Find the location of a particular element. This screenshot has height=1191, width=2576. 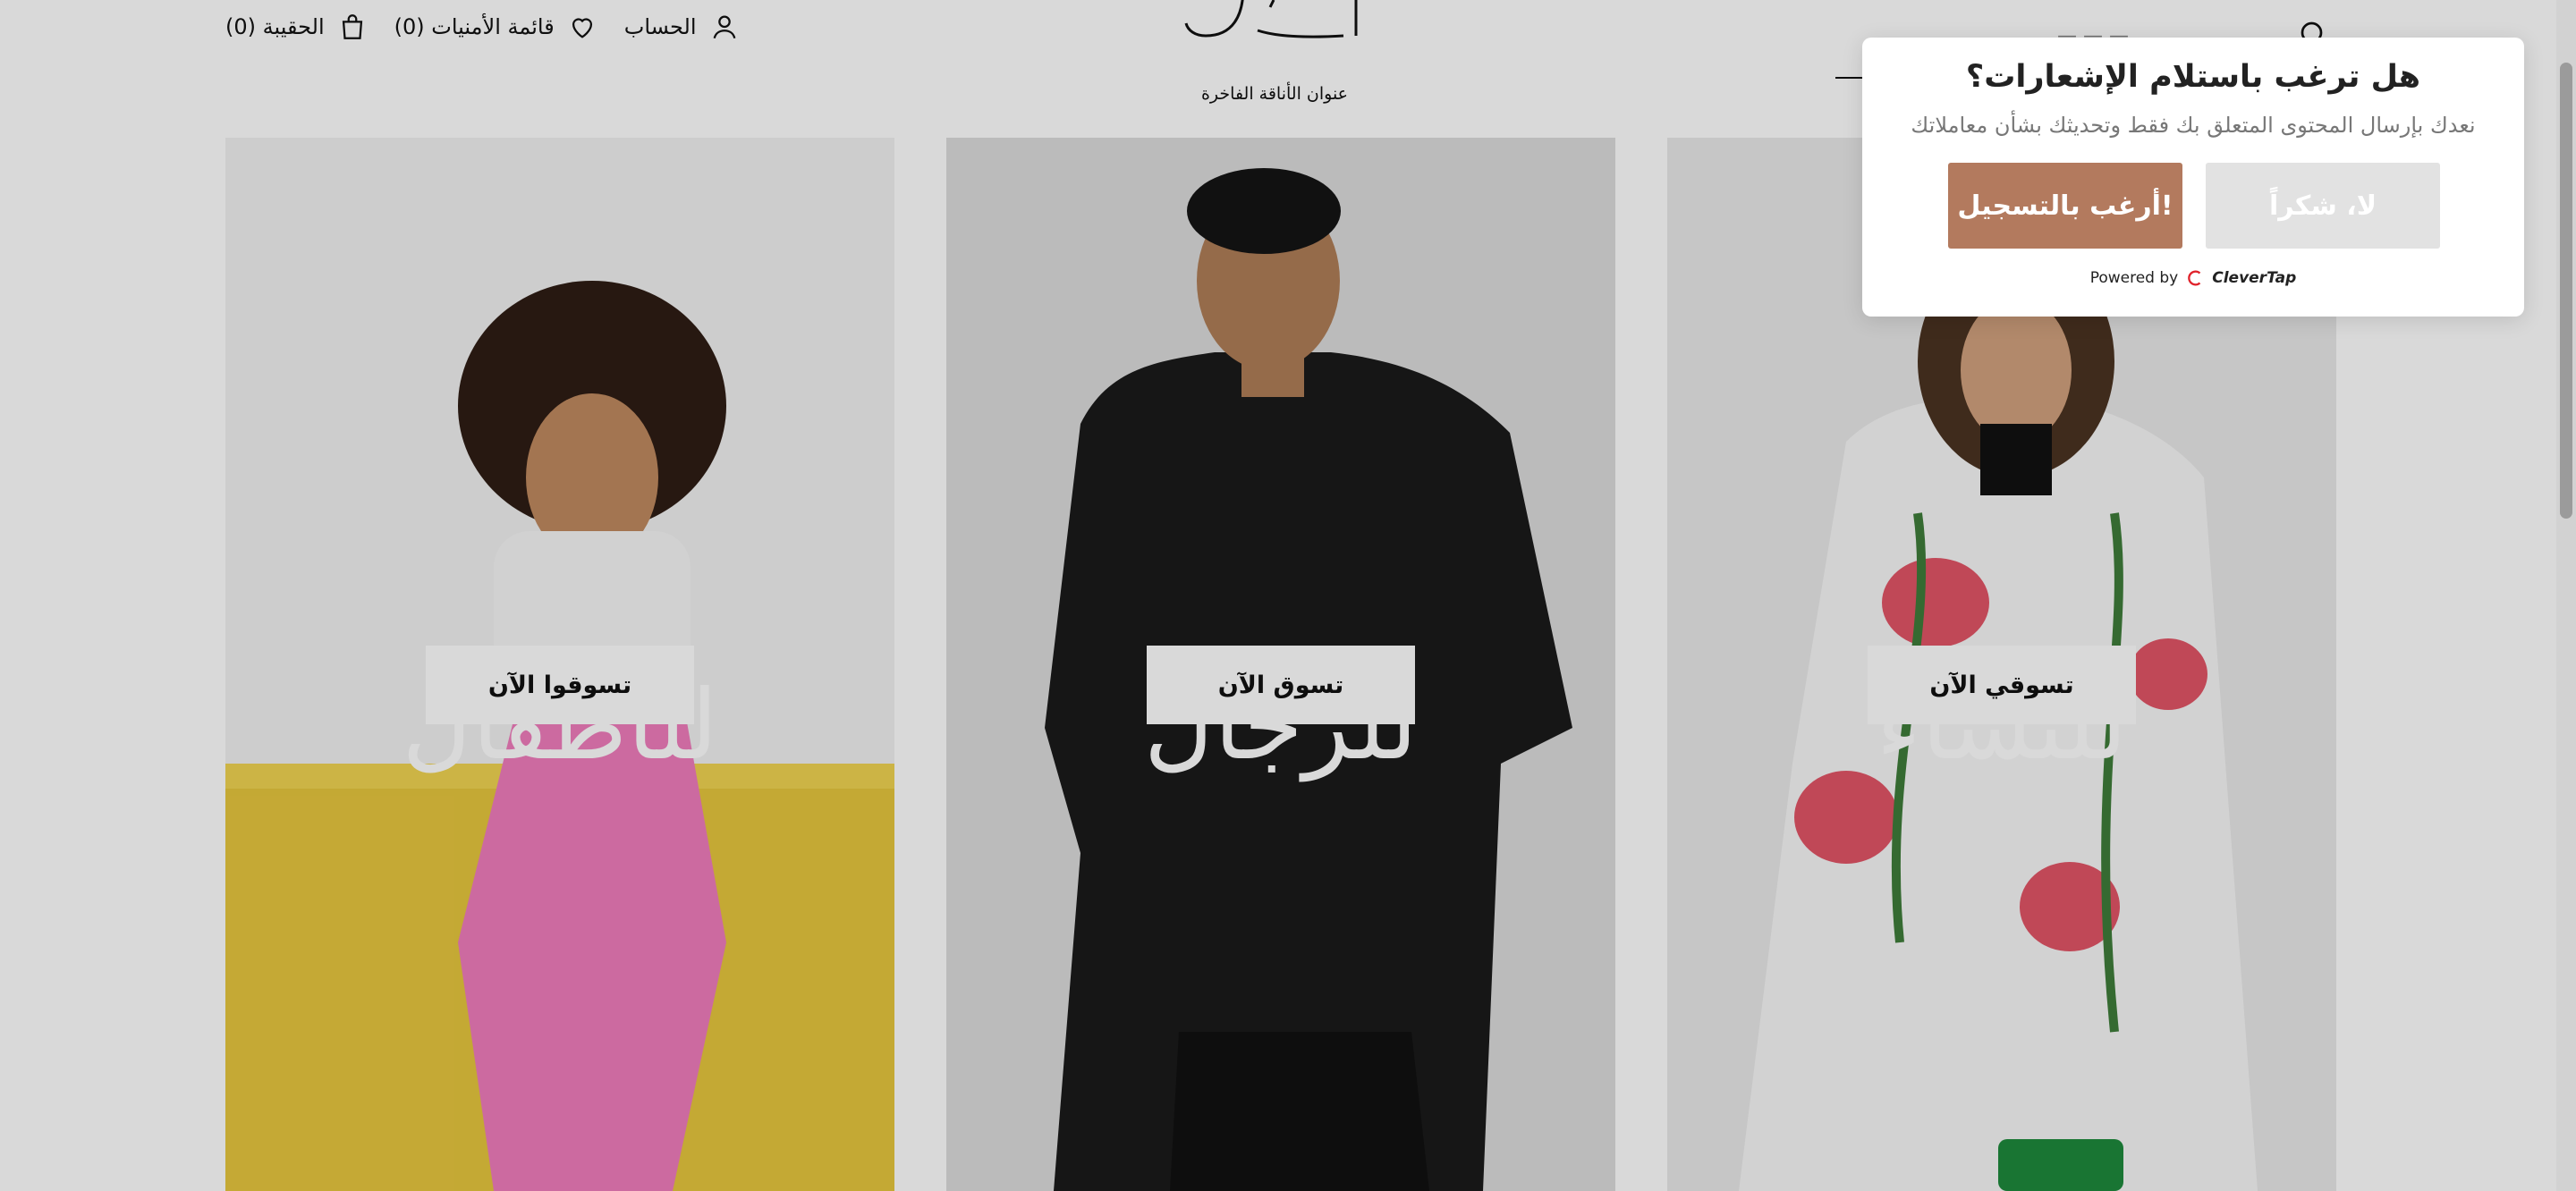

popup-title: هل ترغب باستلام الإشعارات؟ is located at coordinates (2193, 77).